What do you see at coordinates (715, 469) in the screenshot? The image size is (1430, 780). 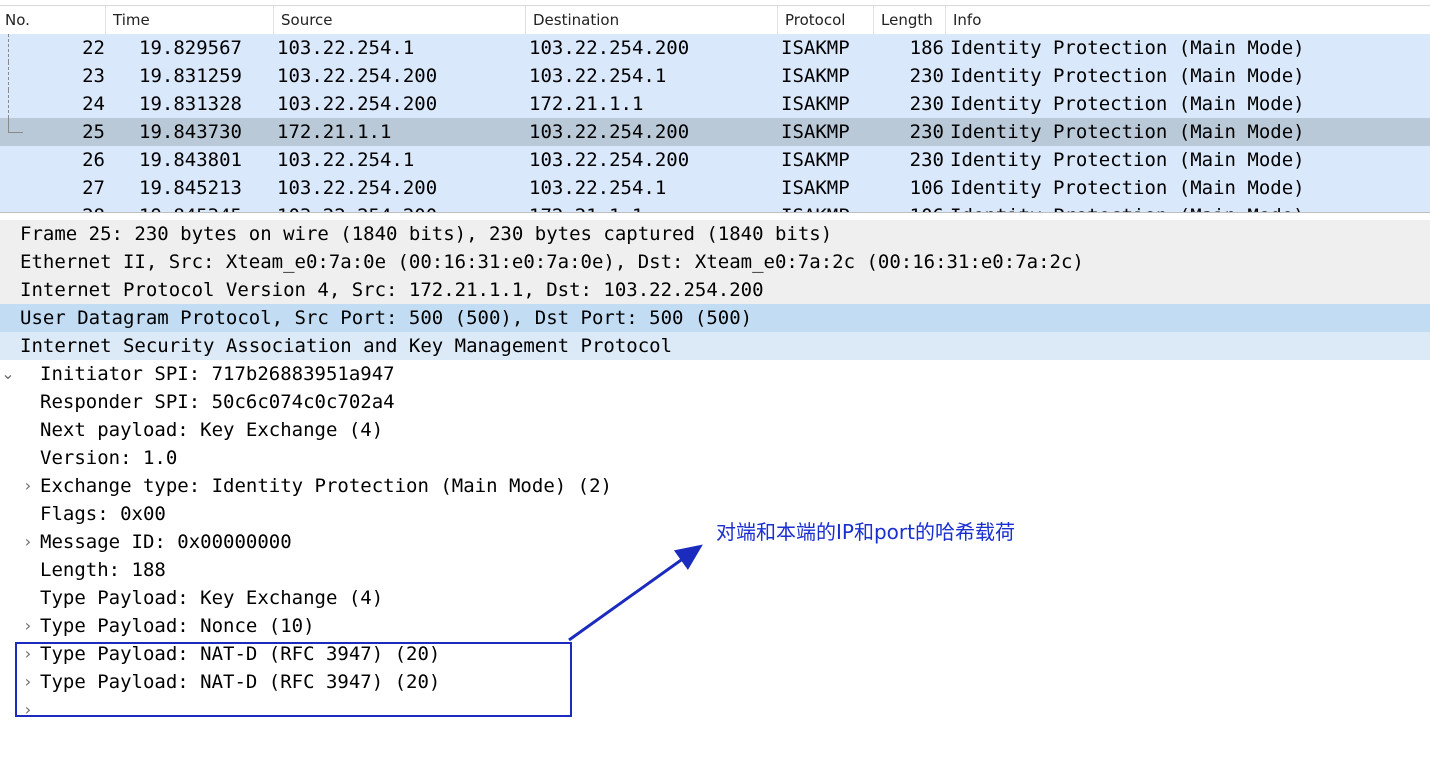 I see `isakmp-field-expandable: › Version: 1.0` at bounding box center [715, 469].